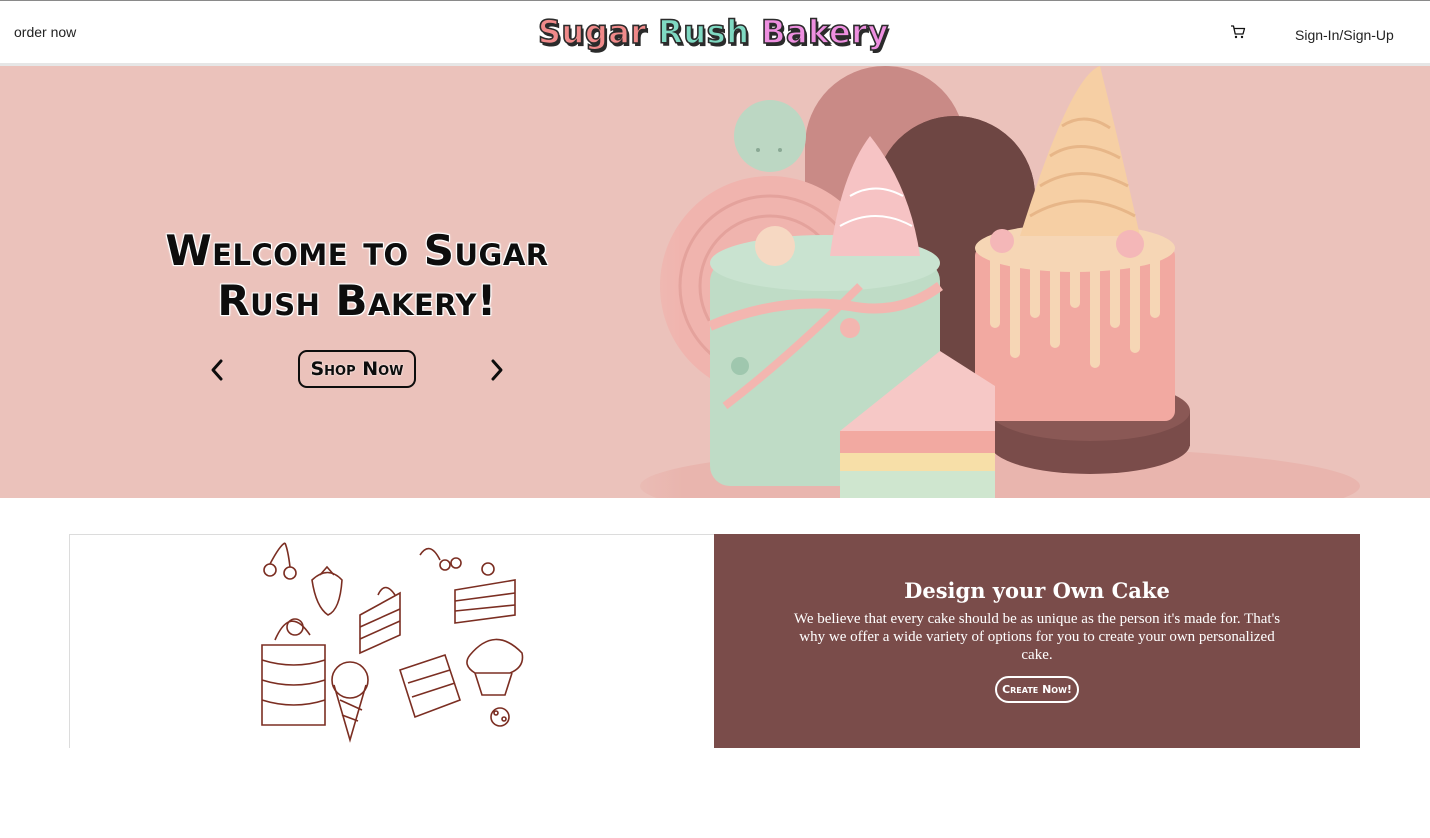 This screenshot has width=1430, height=838. What do you see at coordinates (357, 275) in the screenshot?
I see `hero-title: Welcome to Sugar Rush Bakery!` at bounding box center [357, 275].